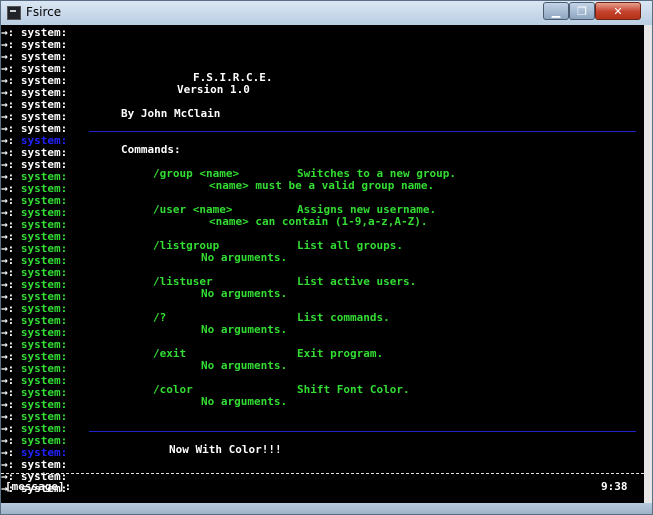 This screenshot has width=653, height=515. What do you see at coordinates (170, 353) in the screenshot?
I see `command-name: /exit` at bounding box center [170, 353].